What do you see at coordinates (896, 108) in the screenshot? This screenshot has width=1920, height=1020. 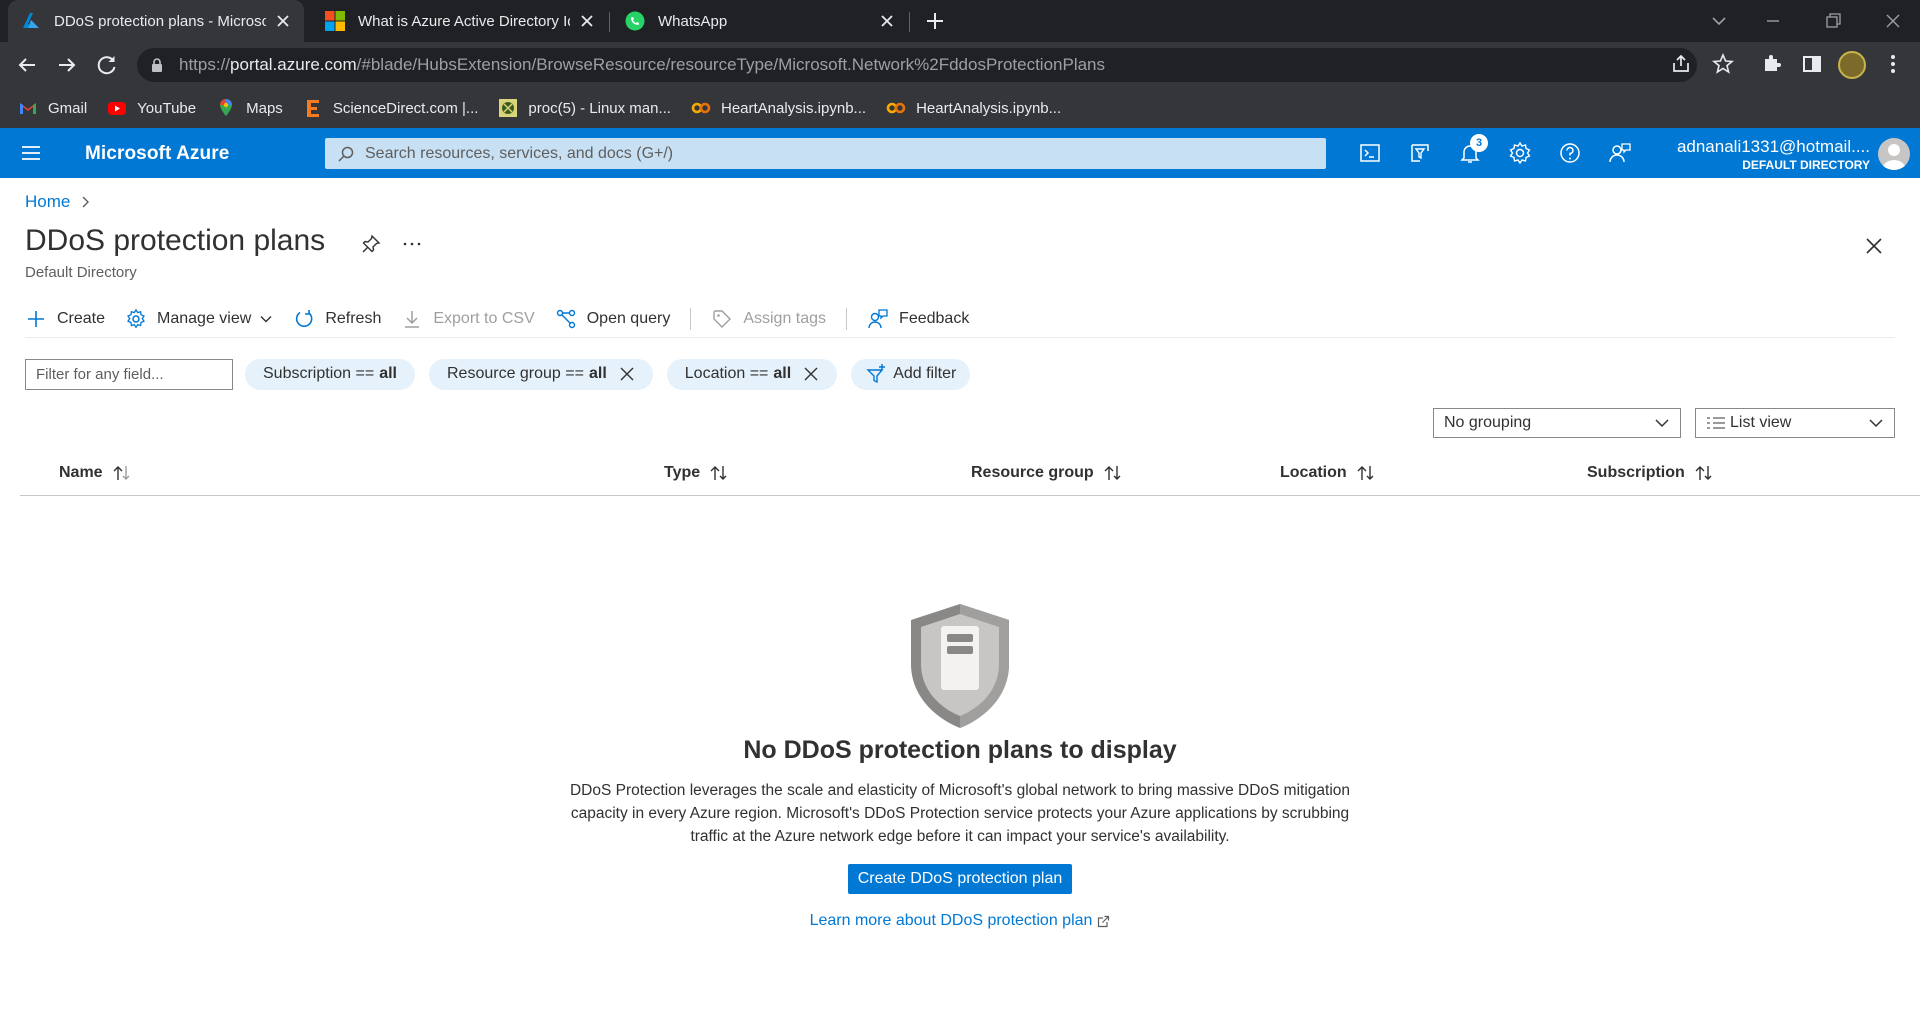 I see `colab-icon` at bounding box center [896, 108].